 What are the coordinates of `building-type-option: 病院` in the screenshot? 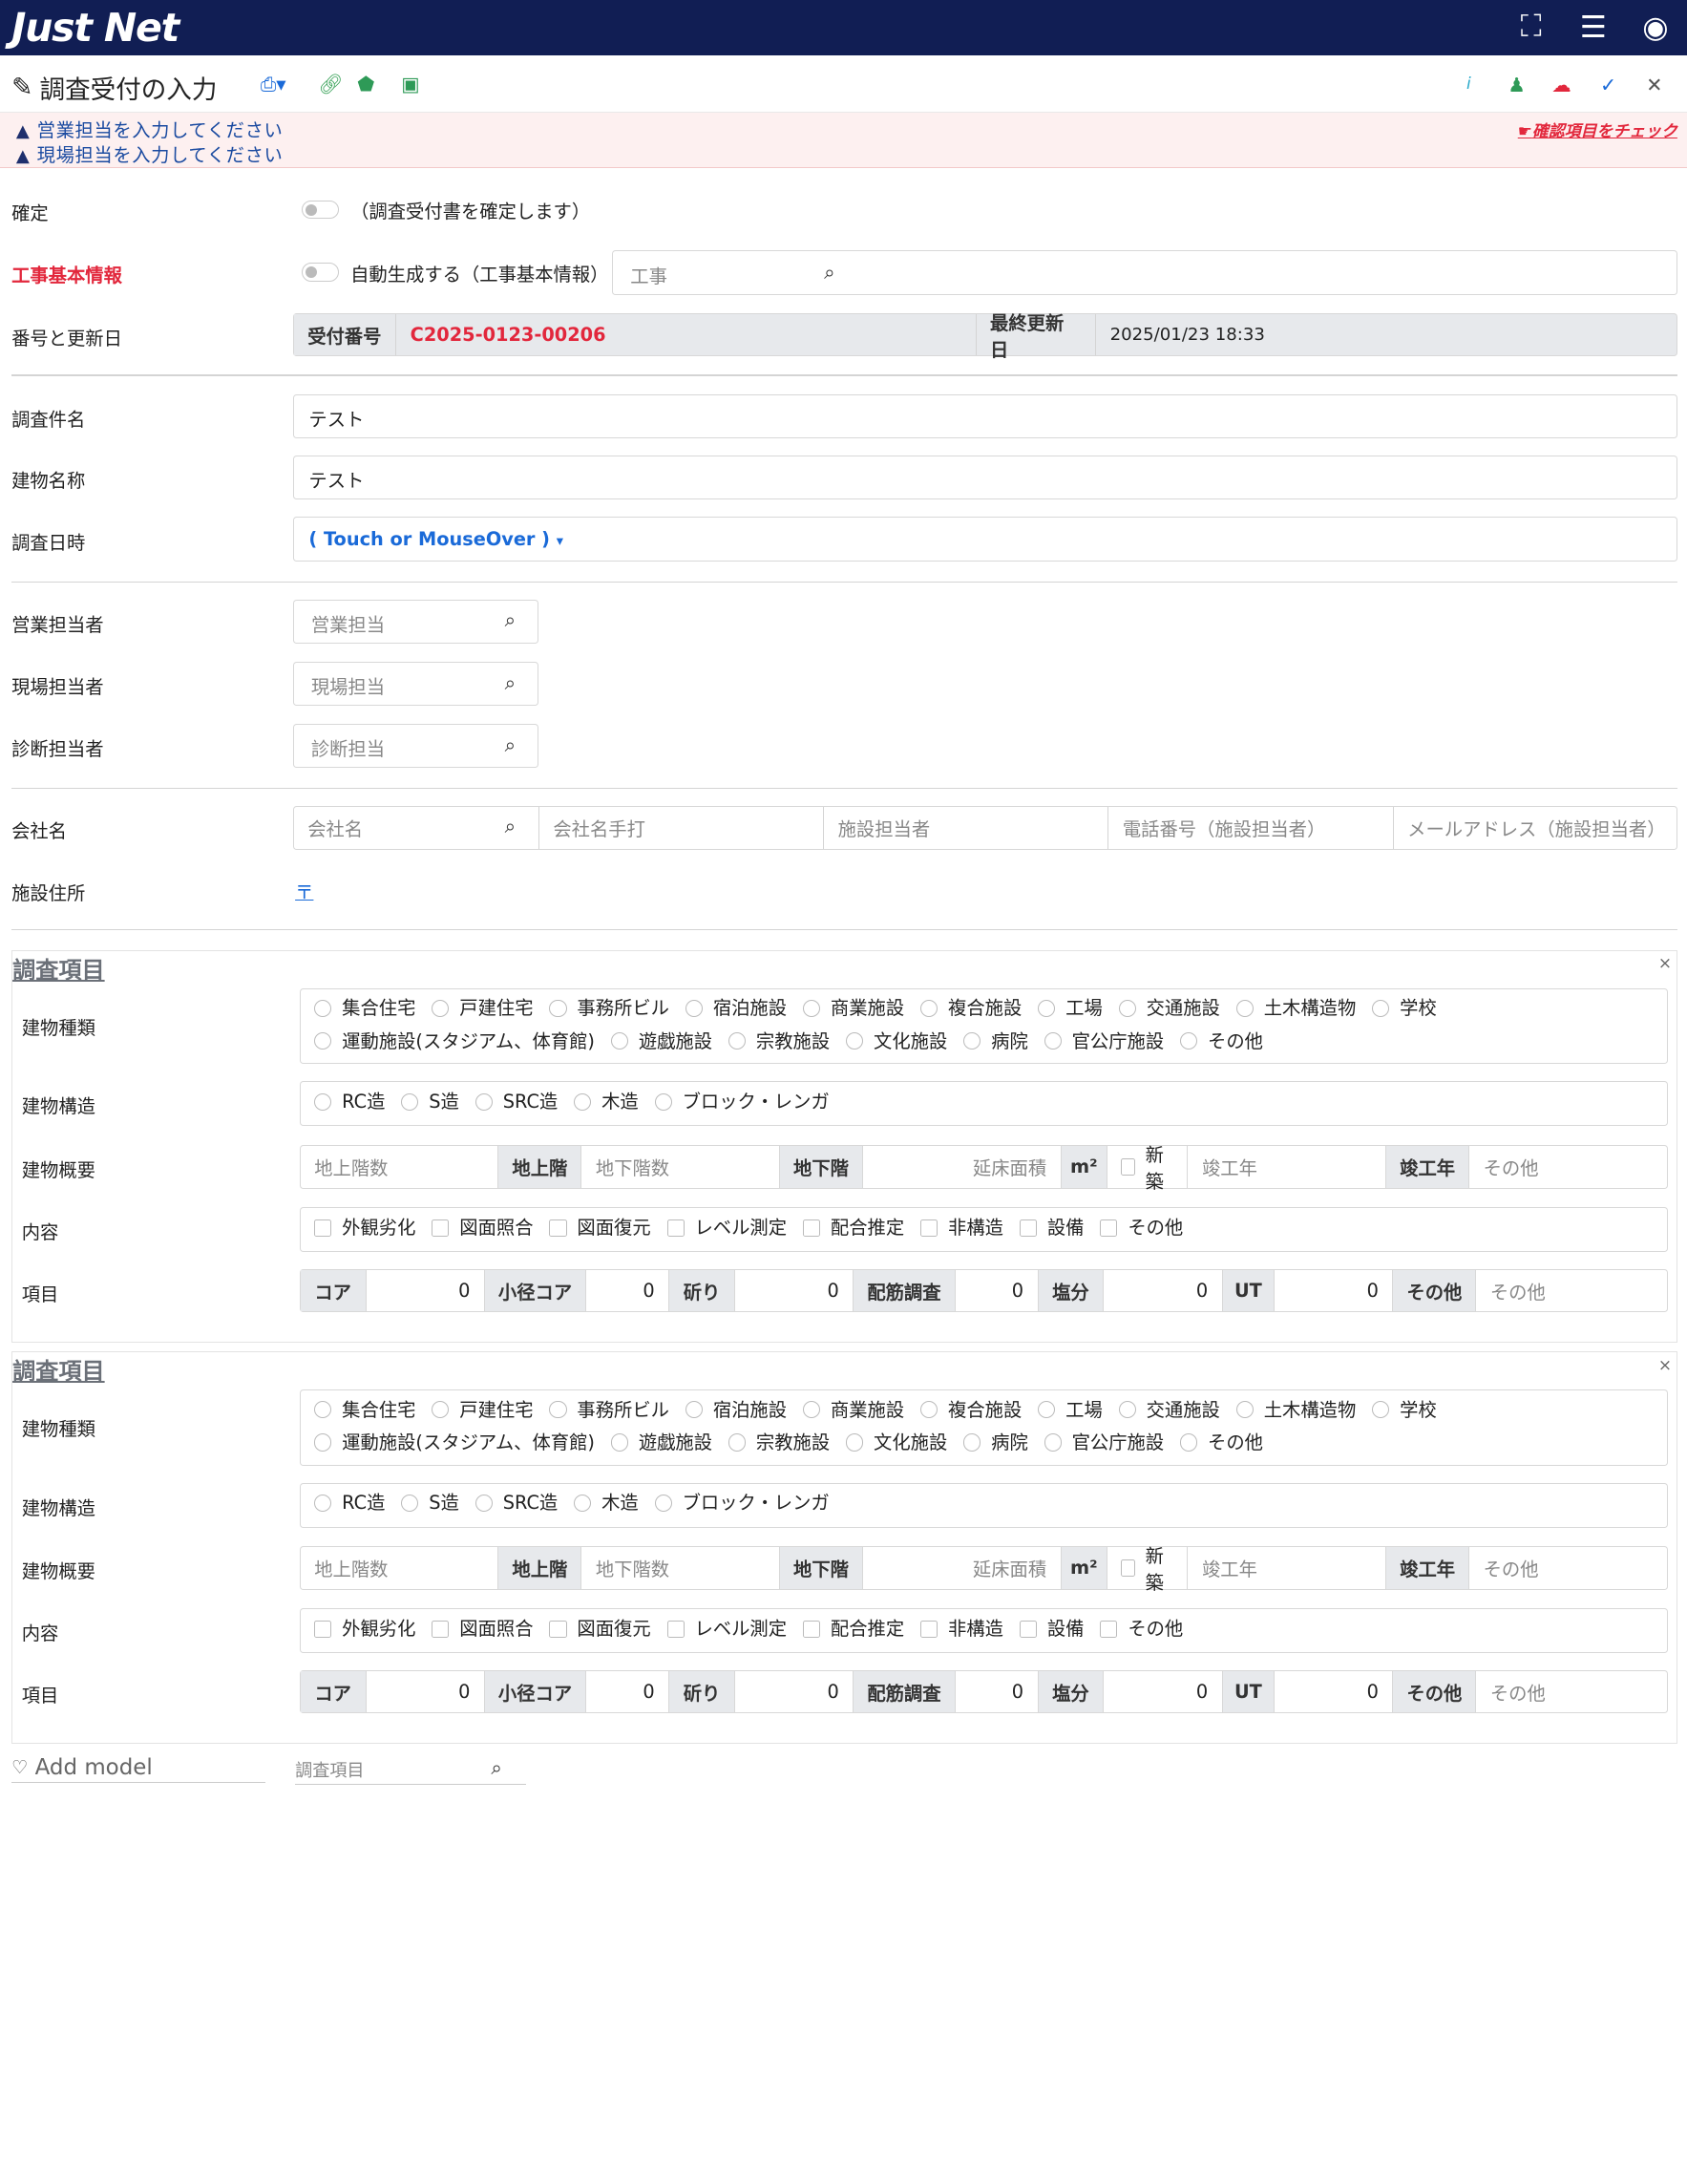 It's located at (995, 1041).